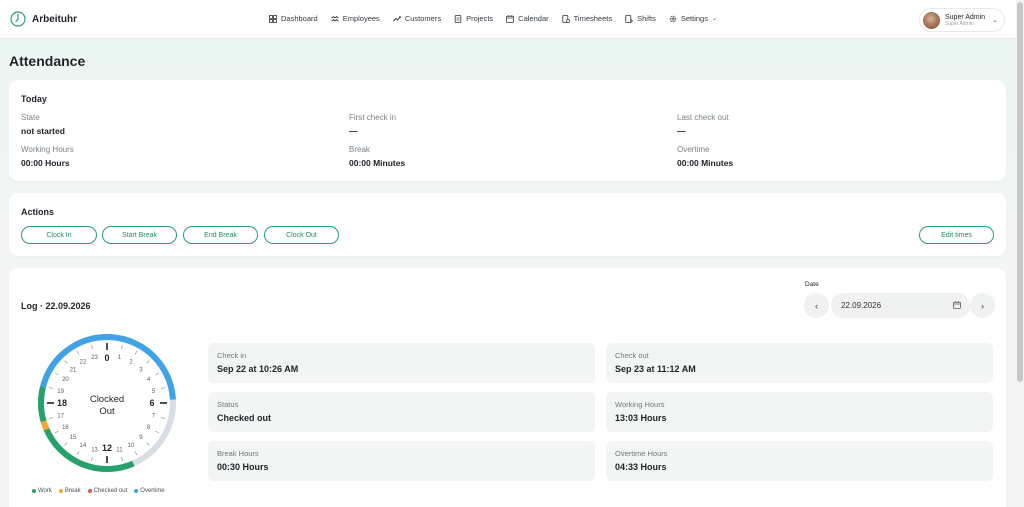  What do you see at coordinates (228, 404) in the screenshot?
I see `status-label: Status` at bounding box center [228, 404].